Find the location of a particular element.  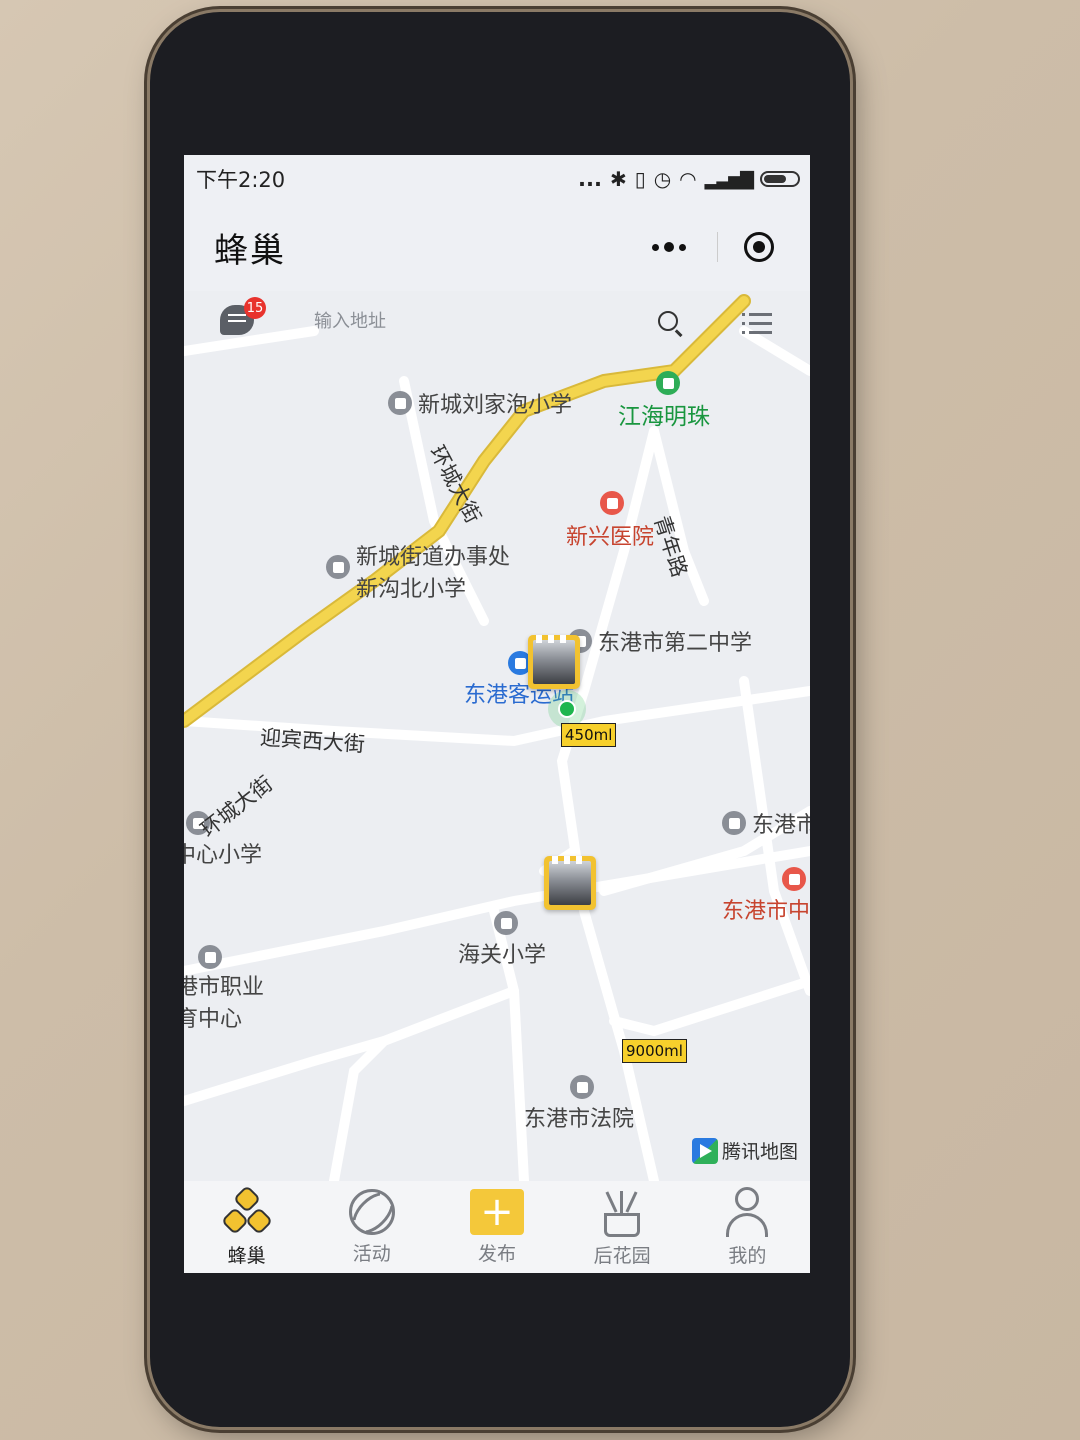

tab-publish: 发布 is located at coordinates (497, 1227).